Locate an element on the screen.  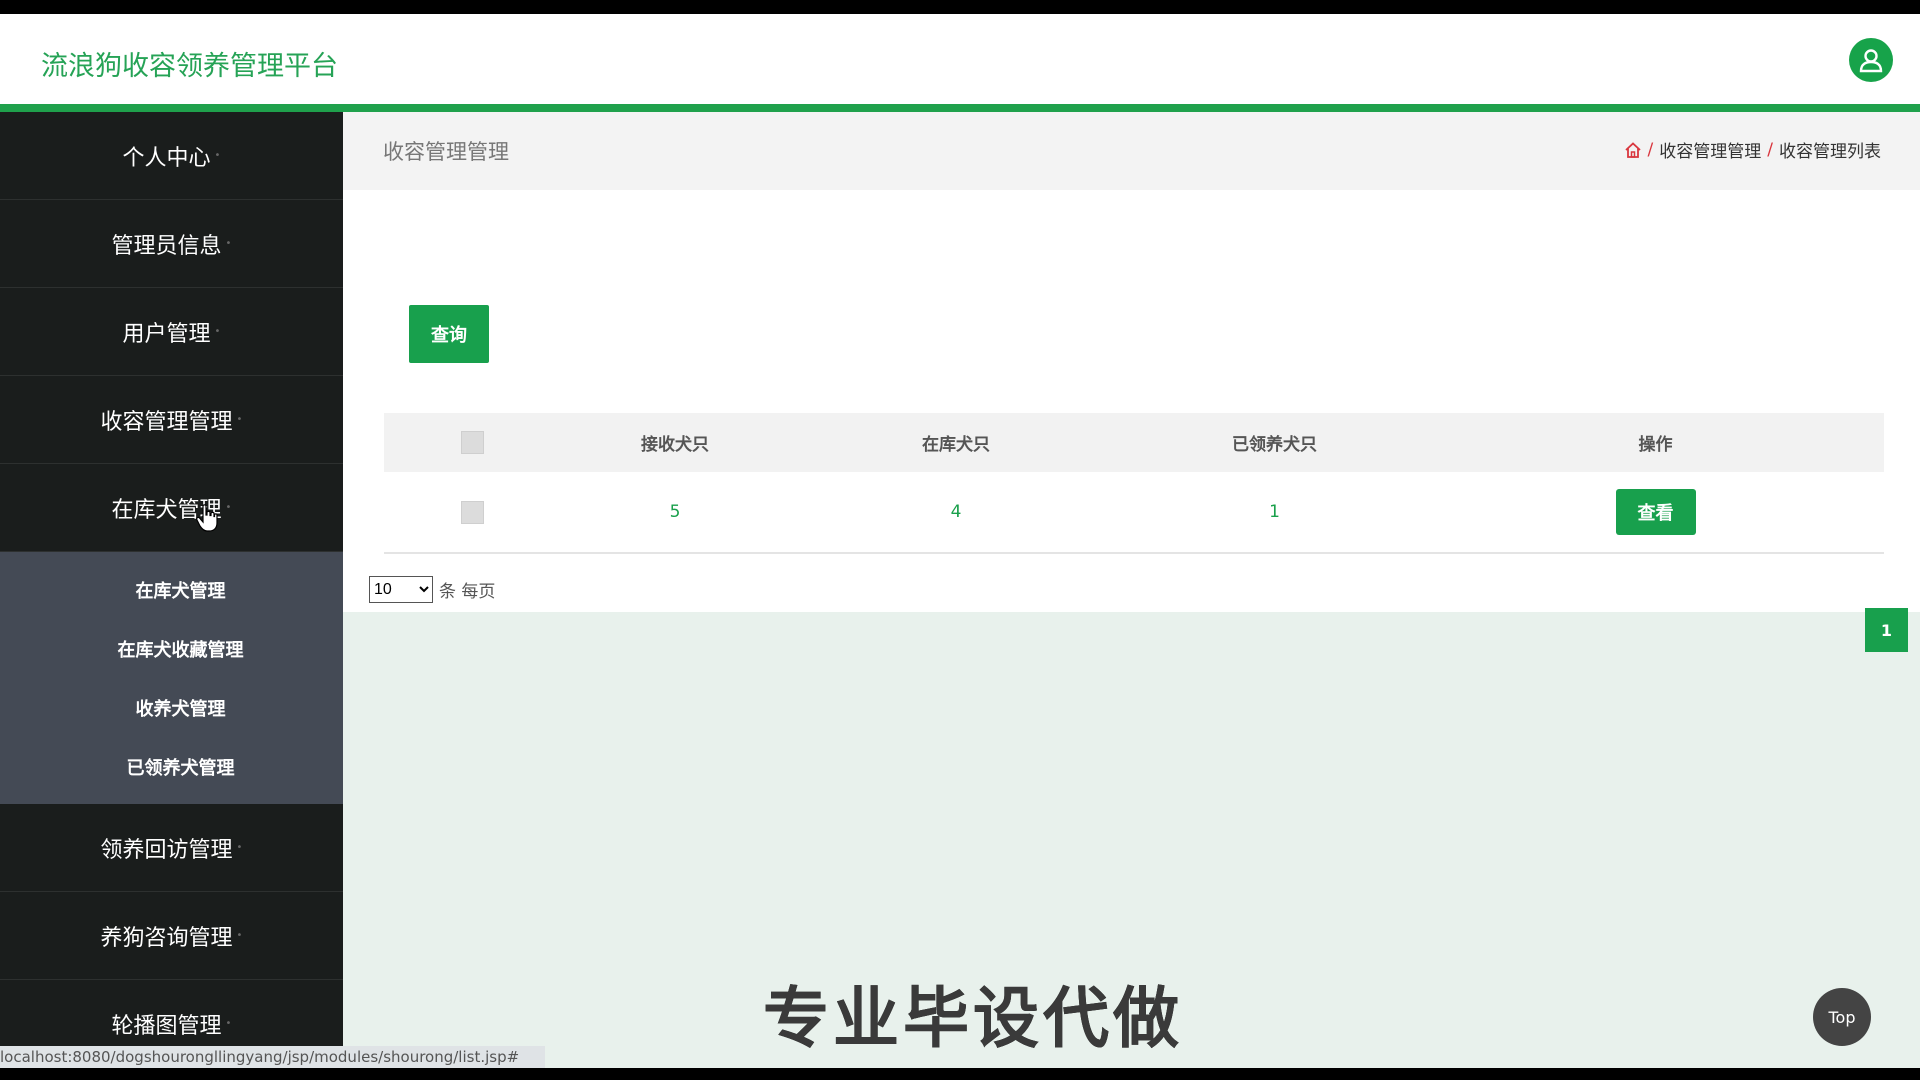
data-table: 接收犬只 在库犬只 已领养犬只 操作 5 4 1 查看 is located at coordinates (1134, 483).